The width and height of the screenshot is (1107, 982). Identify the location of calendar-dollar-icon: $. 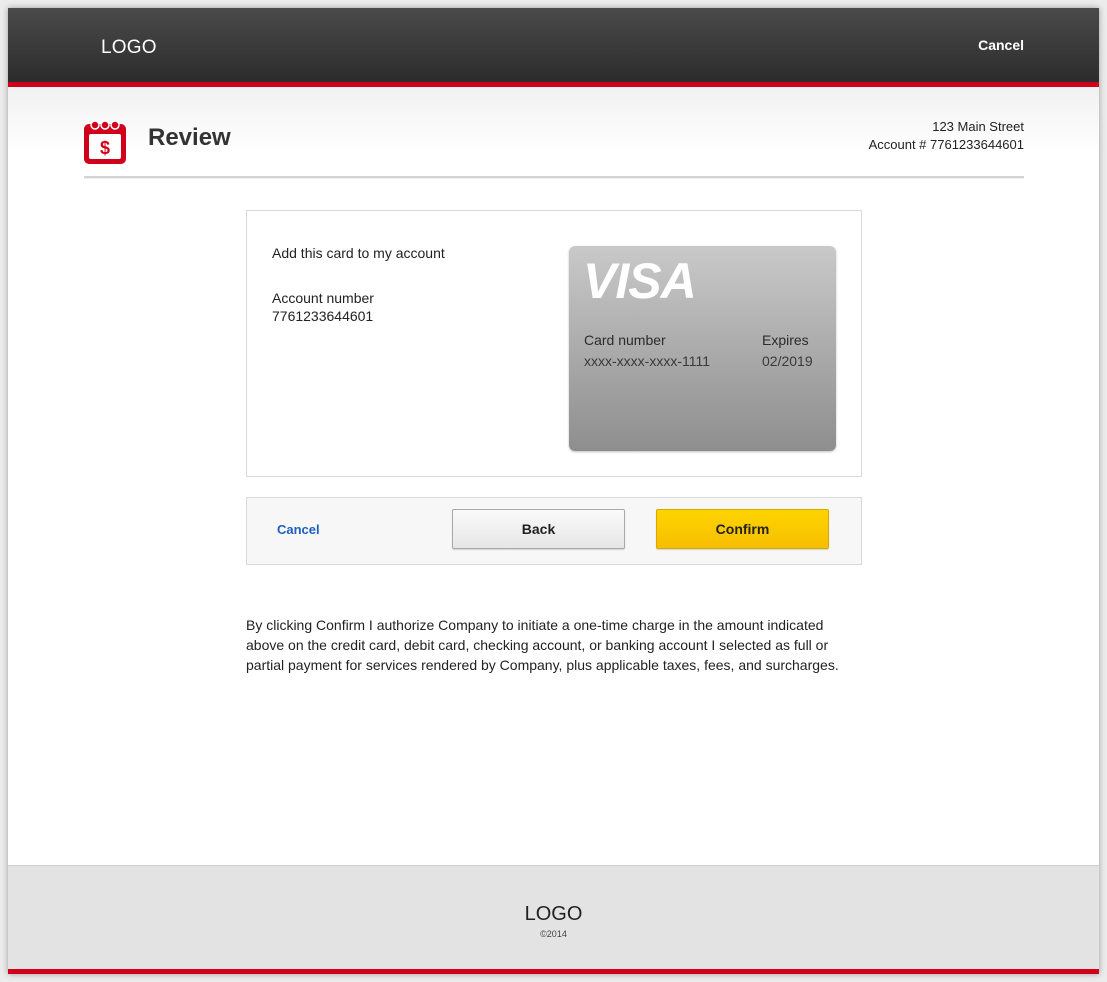
(105, 142).